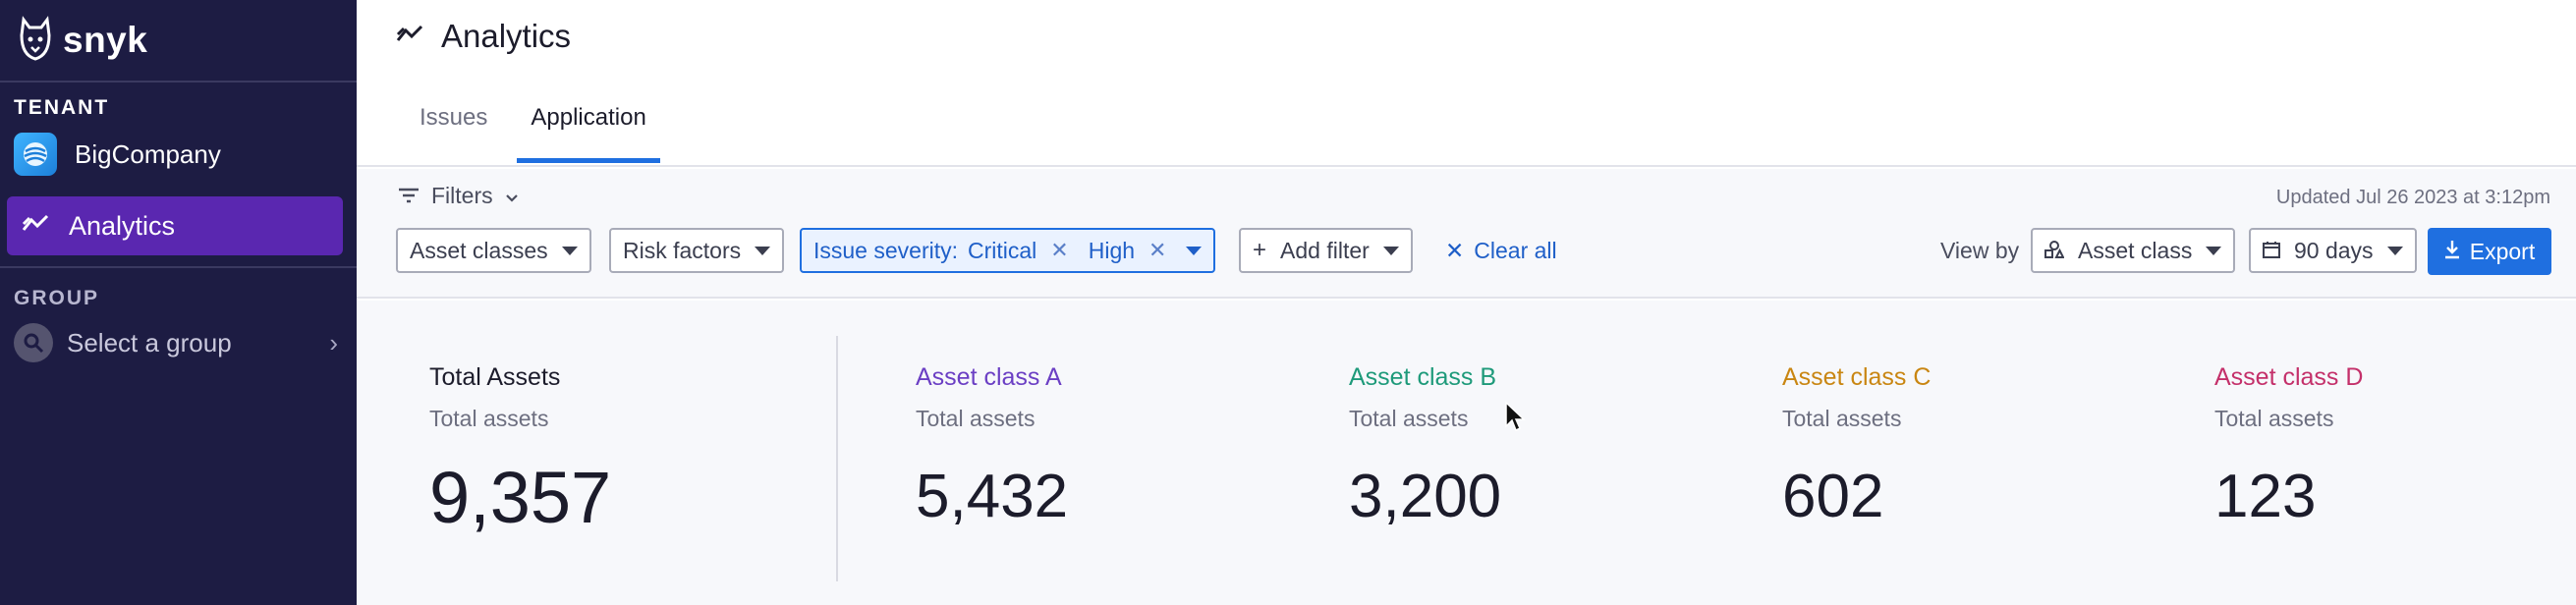 Image resolution: width=2576 pixels, height=605 pixels. Describe the element at coordinates (462, 195) in the screenshot. I see `filters-label: Filters` at that location.